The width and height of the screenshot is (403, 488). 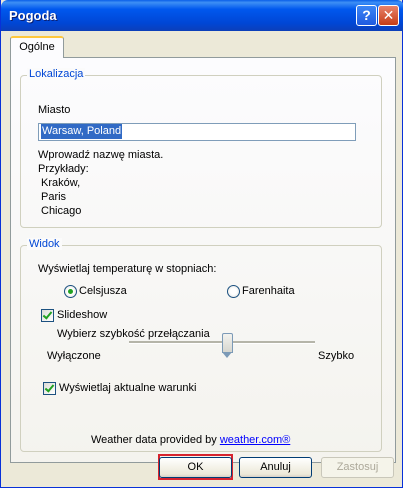 What do you see at coordinates (103, 291) in the screenshot?
I see `celsius-label: Celsjusza` at bounding box center [103, 291].